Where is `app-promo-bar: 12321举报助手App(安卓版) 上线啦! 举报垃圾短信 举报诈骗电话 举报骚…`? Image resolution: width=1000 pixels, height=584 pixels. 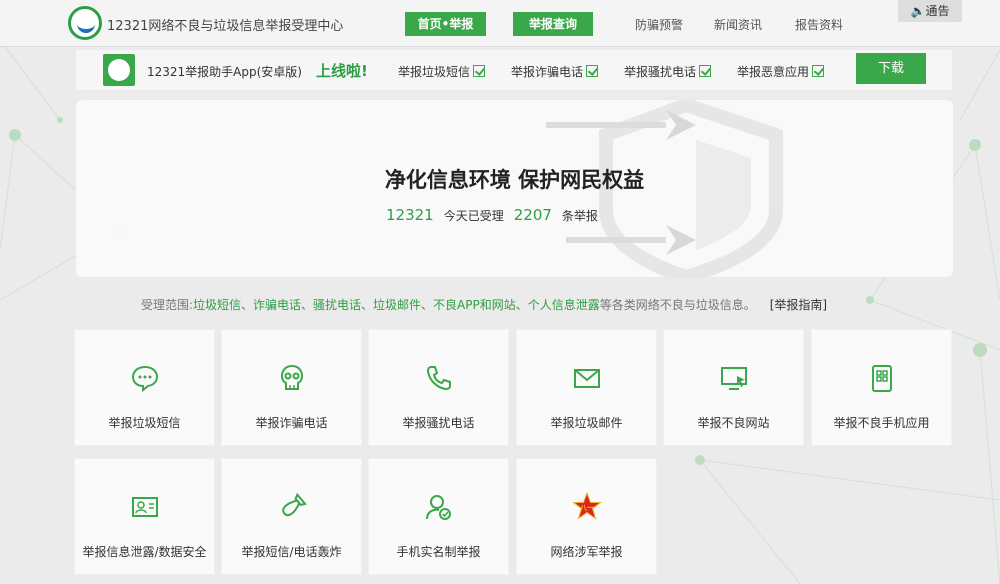
app-promo-bar: 12321举报助手App(安卓版) 上线啦! 举报垃圾短信 举报诈骗电话 举报骚… is located at coordinates (514, 70).